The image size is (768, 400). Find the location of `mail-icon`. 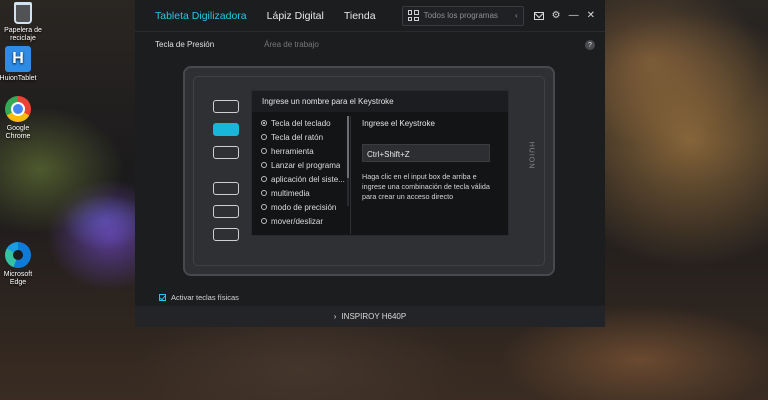

mail-icon is located at coordinates (538, 15).